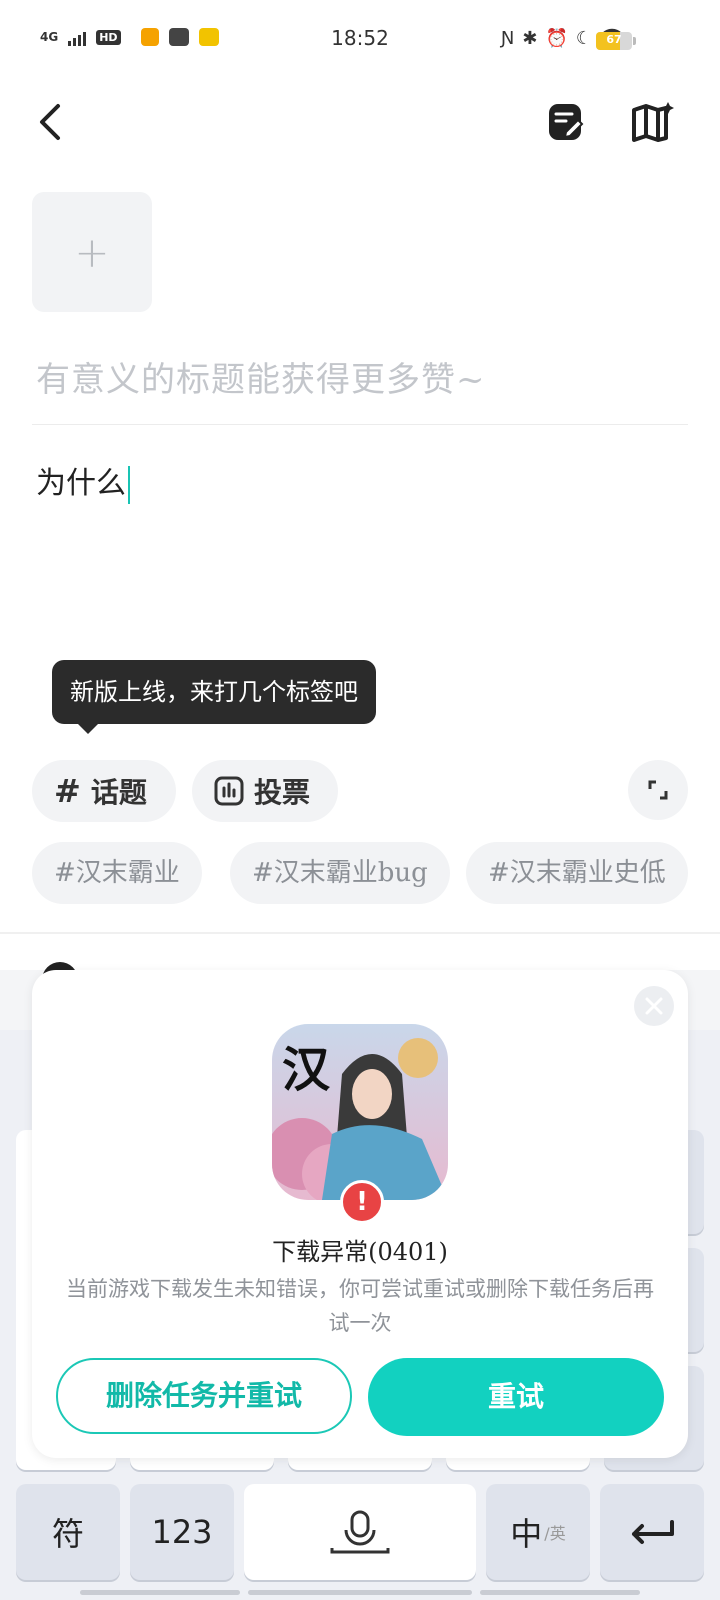 This screenshot has height=1600, width=720. Describe the element at coordinates (182, 1532) in the screenshot. I see `number-key: 123` at that location.